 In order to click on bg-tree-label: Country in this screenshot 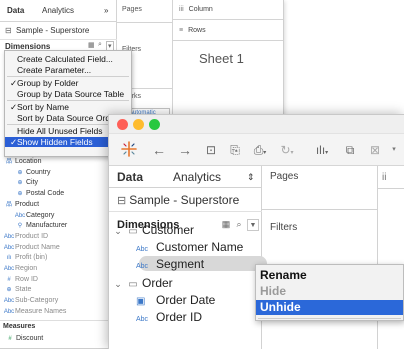, I will do `click(38, 172)`.